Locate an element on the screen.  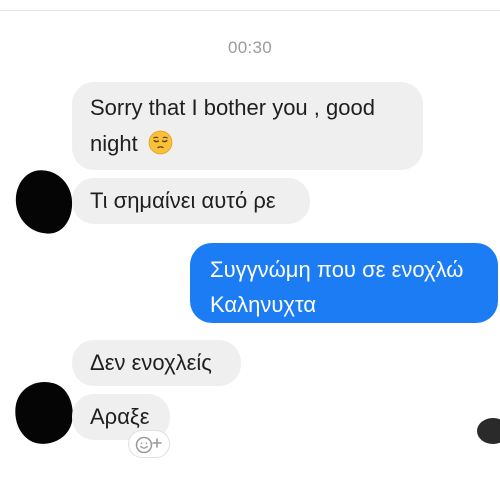
message-text: Δεν ενοχλείς is located at coordinates (151, 362).